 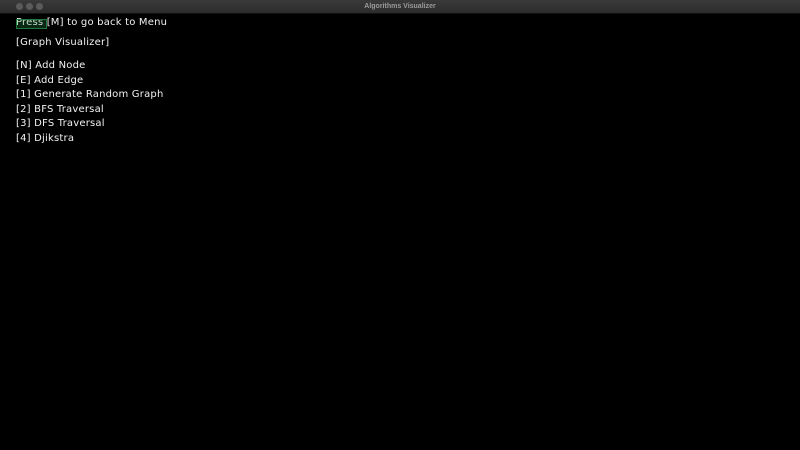 What do you see at coordinates (55, 22) in the screenshot?
I see `back-hint-key: [M]` at bounding box center [55, 22].